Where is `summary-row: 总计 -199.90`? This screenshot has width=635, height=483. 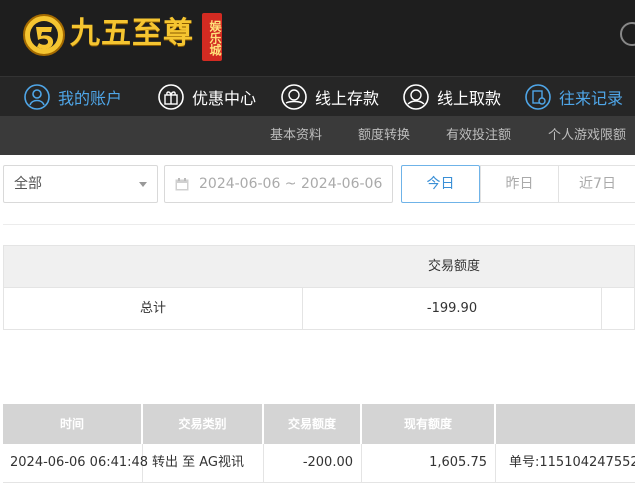 summary-row: 总计 -199.90 is located at coordinates (319, 309).